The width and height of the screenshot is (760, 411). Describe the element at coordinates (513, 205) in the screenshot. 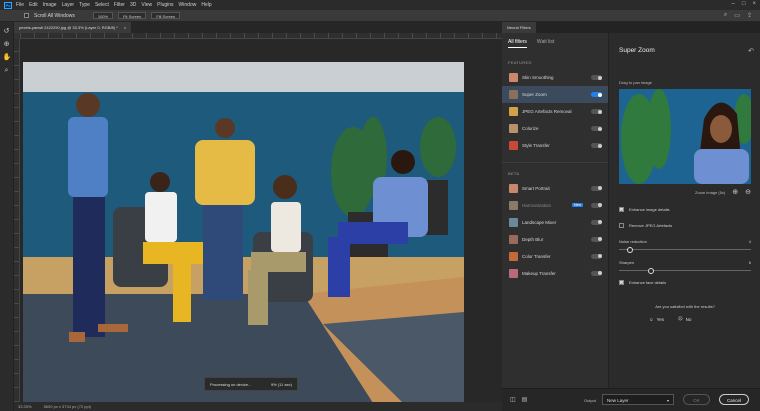

I see `harmonization-thumbnail-icon` at that location.